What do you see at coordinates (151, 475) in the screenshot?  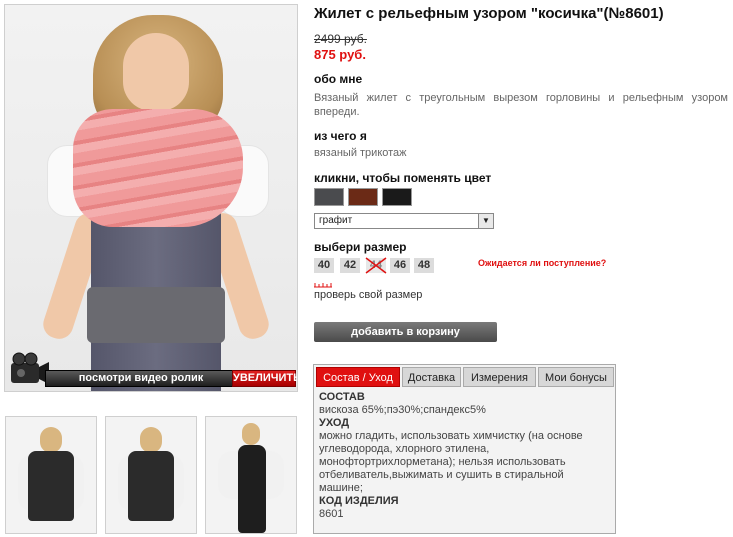 I see `thumbnail-front` at bounding box center [151, 475].